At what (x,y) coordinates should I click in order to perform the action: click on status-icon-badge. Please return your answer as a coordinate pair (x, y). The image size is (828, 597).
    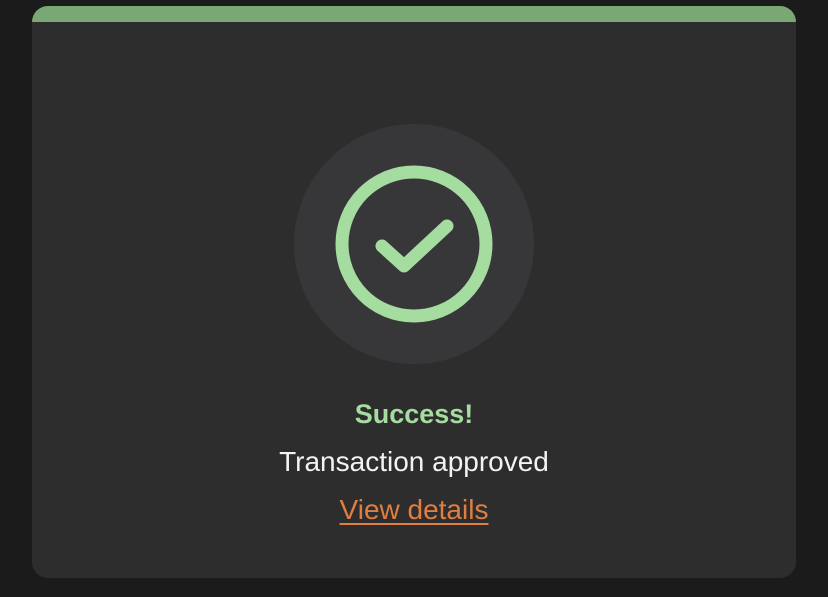
    Looking at the image, I should click on (414, 244).